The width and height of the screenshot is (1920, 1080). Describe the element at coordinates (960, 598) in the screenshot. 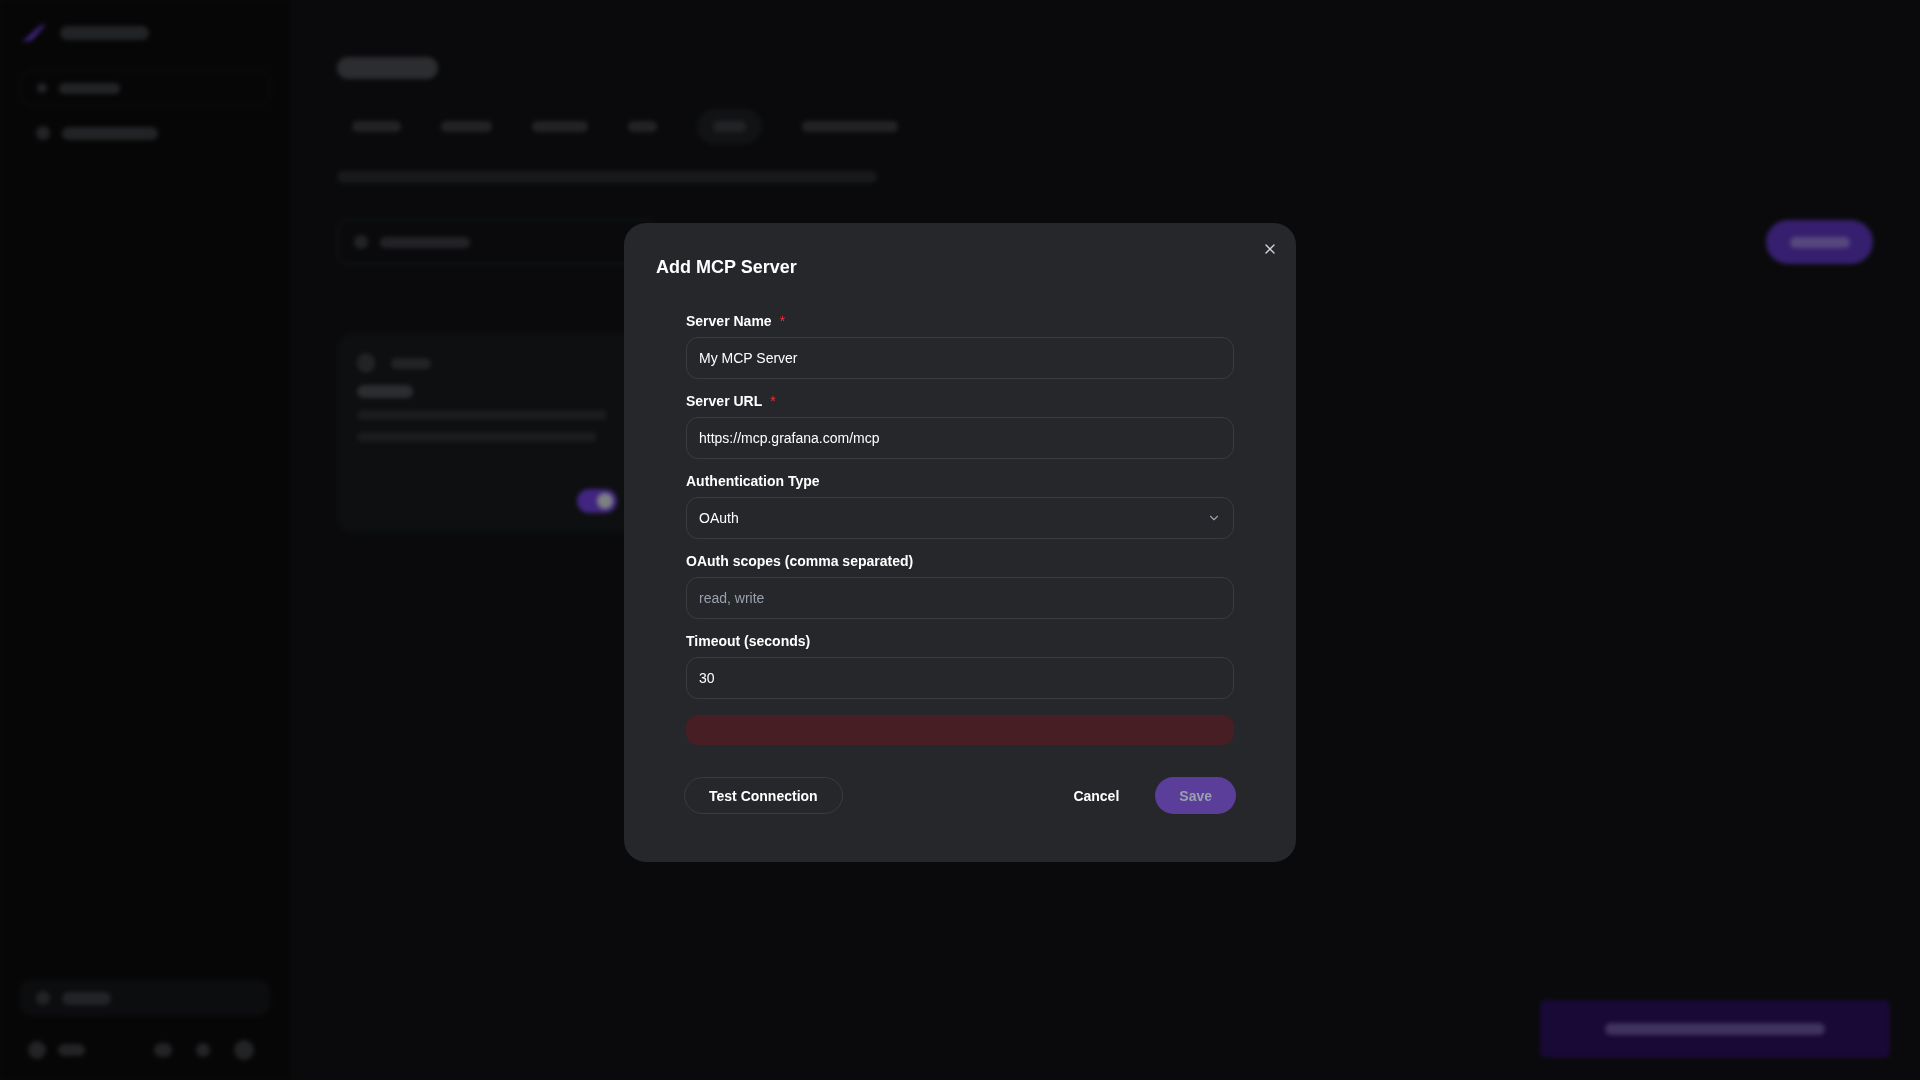

I see `input-field: read, write` at that location.